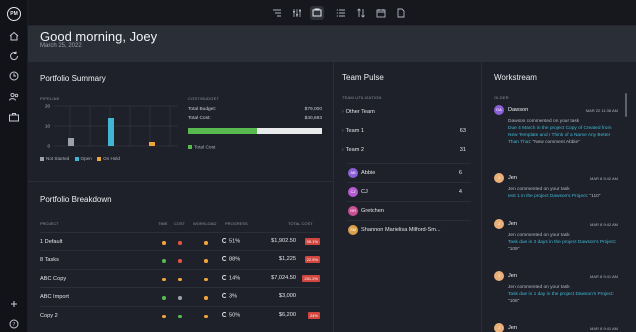 This screenshot has width=636, height=332. What do you see at coordinates (381, 13) in the screenshot?
I see `calendar-icon` at bounding box center [381, 13].